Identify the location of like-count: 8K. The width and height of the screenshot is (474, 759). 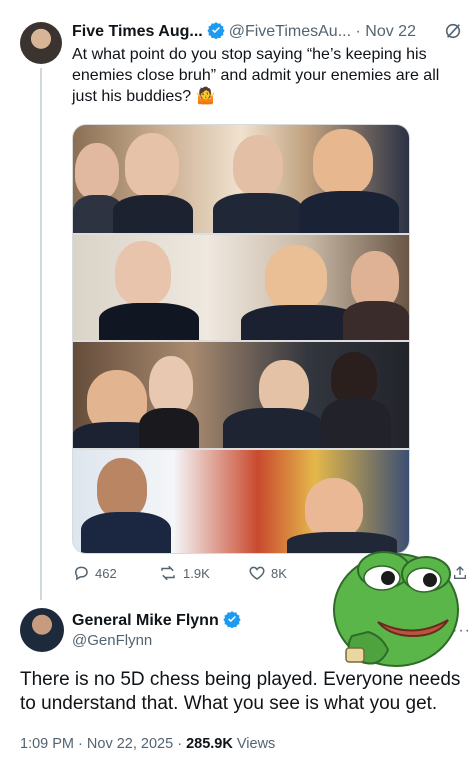
(279, 573).